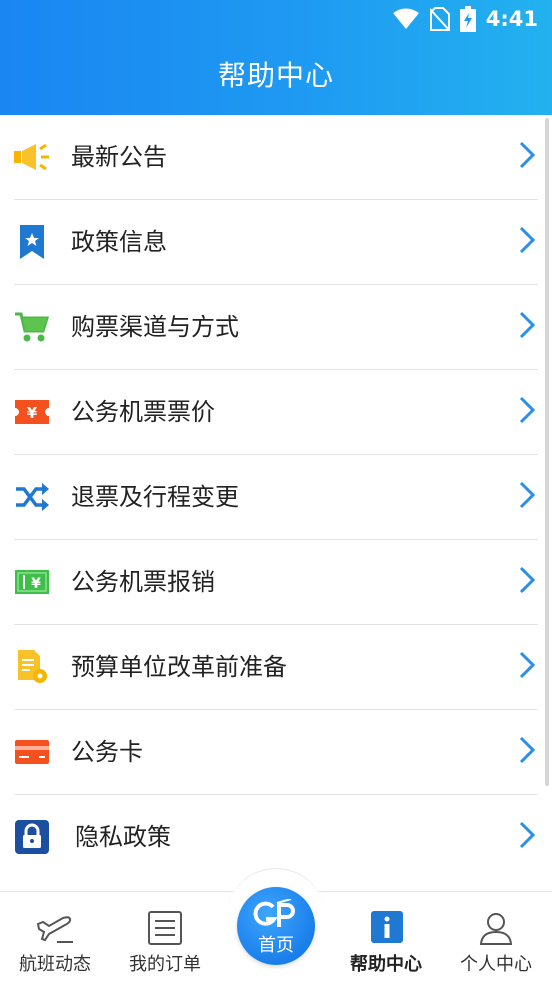  Describe the element at coordinates (32, 157) in the screenshot. I see `megaphone-icon` at that location.